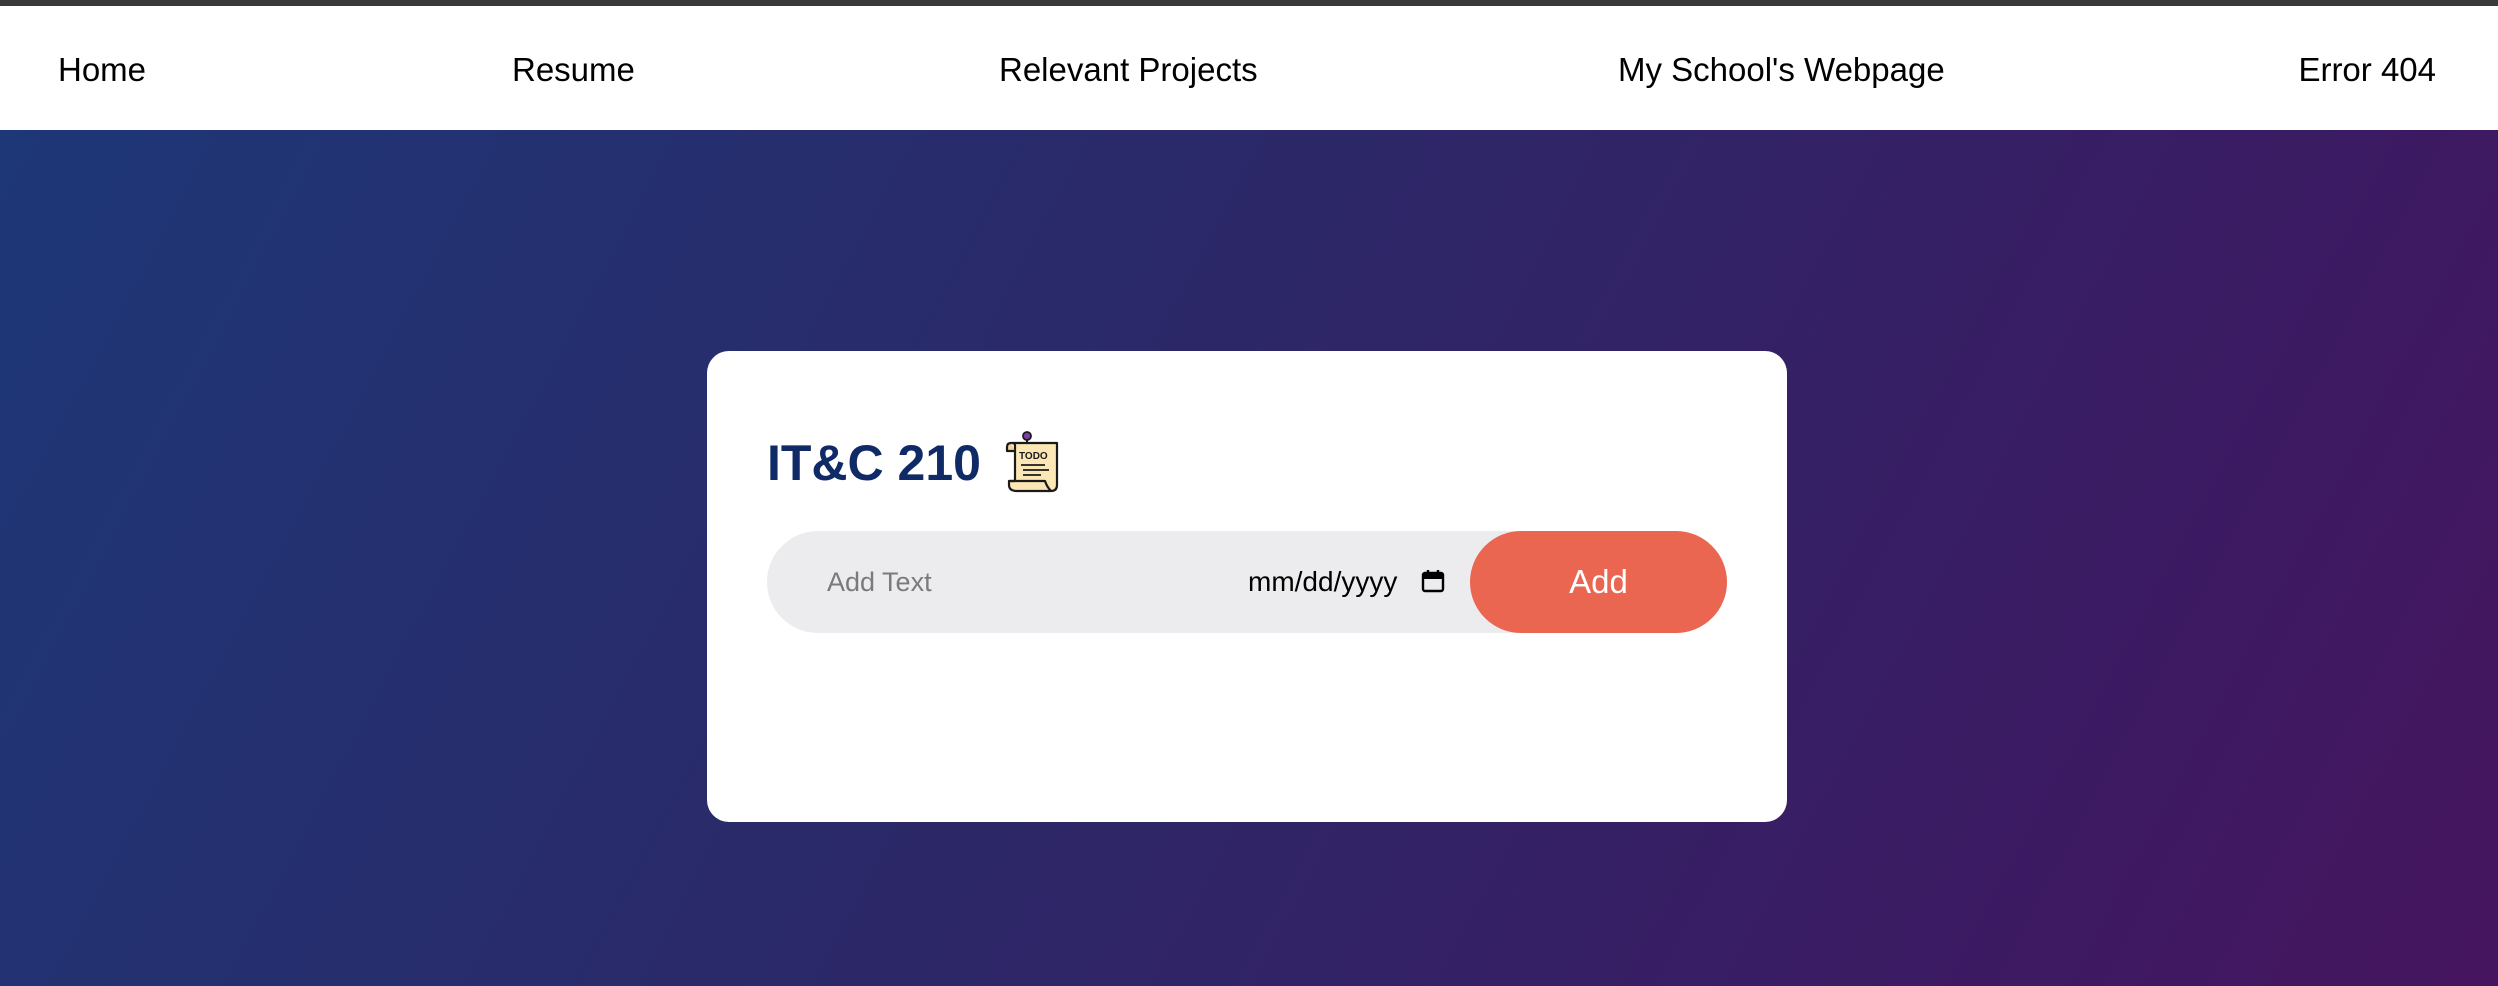  What do you see at coordinates (1017, 582) in the screenshot?
I see `add-text-input` at bounding box center [1017, 582].